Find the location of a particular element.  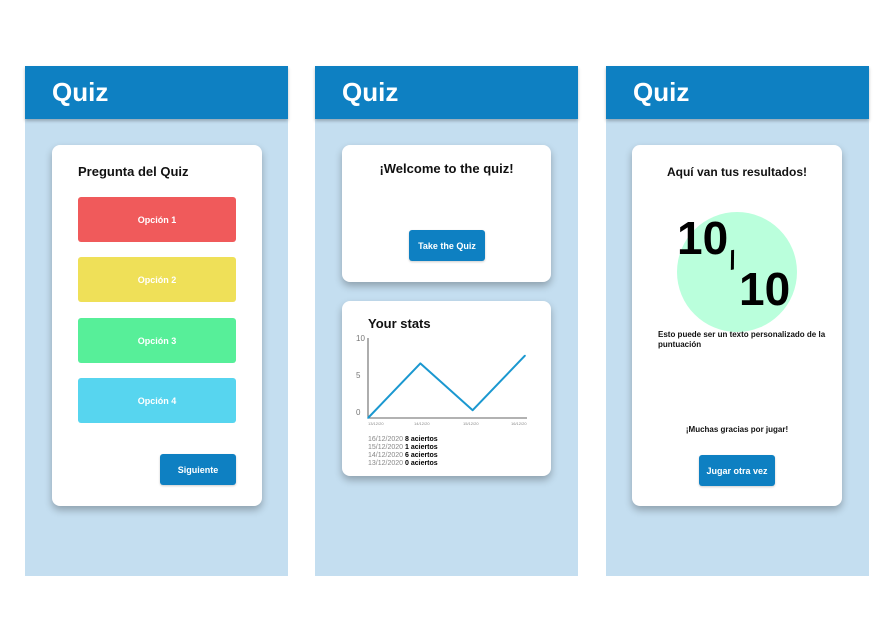

stat-date: 14/12/2020 is located at coordinates (386, 455).